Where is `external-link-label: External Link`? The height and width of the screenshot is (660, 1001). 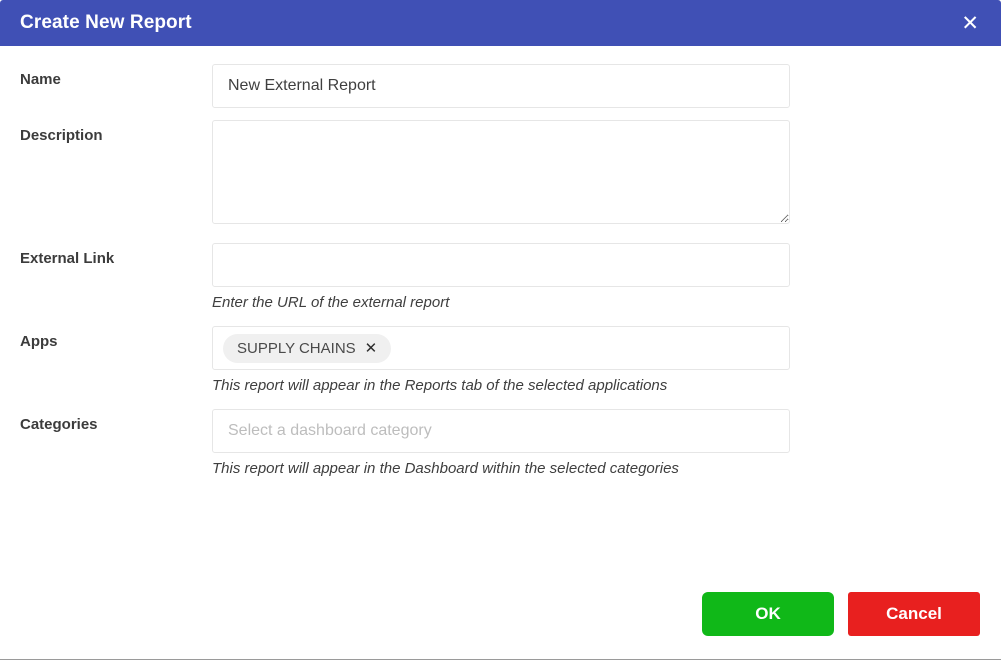 external-link-label: External Link is located at coordinates (67, 258).